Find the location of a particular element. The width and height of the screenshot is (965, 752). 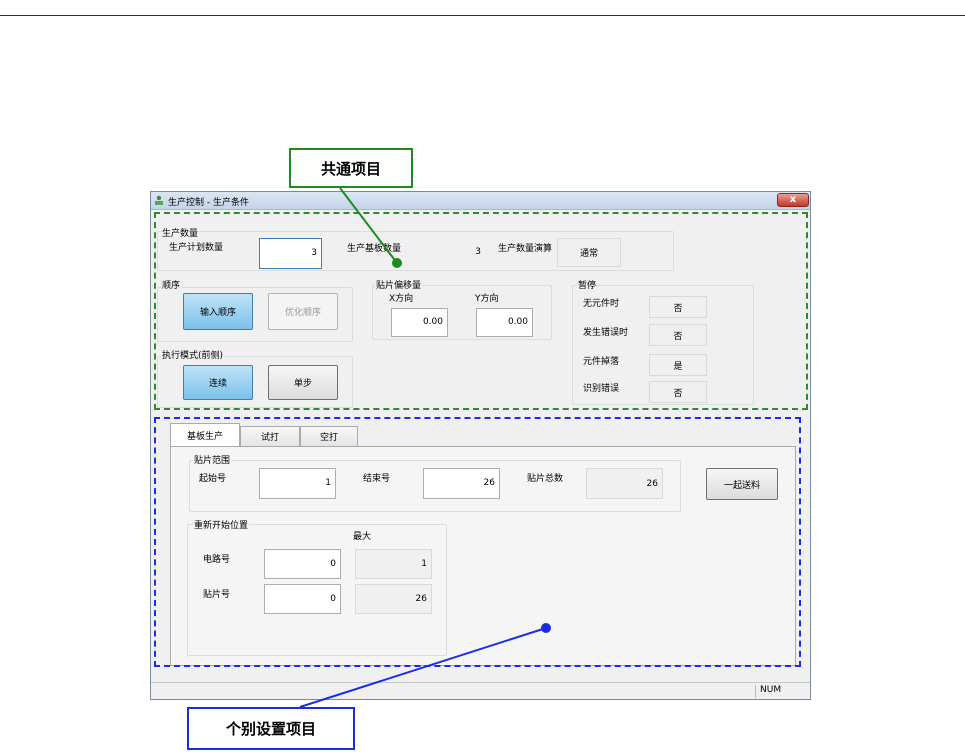

common-connector-dot is located at coordinates (397, 263).